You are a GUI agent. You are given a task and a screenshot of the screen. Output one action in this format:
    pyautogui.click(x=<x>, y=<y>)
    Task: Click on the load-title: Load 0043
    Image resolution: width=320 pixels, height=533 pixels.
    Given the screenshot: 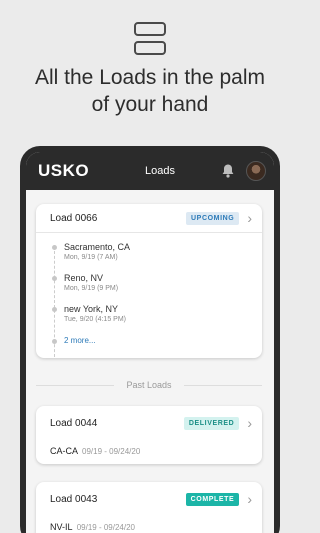 What is the action you would take?
    pyautogui.click(x=74, y=499)
    